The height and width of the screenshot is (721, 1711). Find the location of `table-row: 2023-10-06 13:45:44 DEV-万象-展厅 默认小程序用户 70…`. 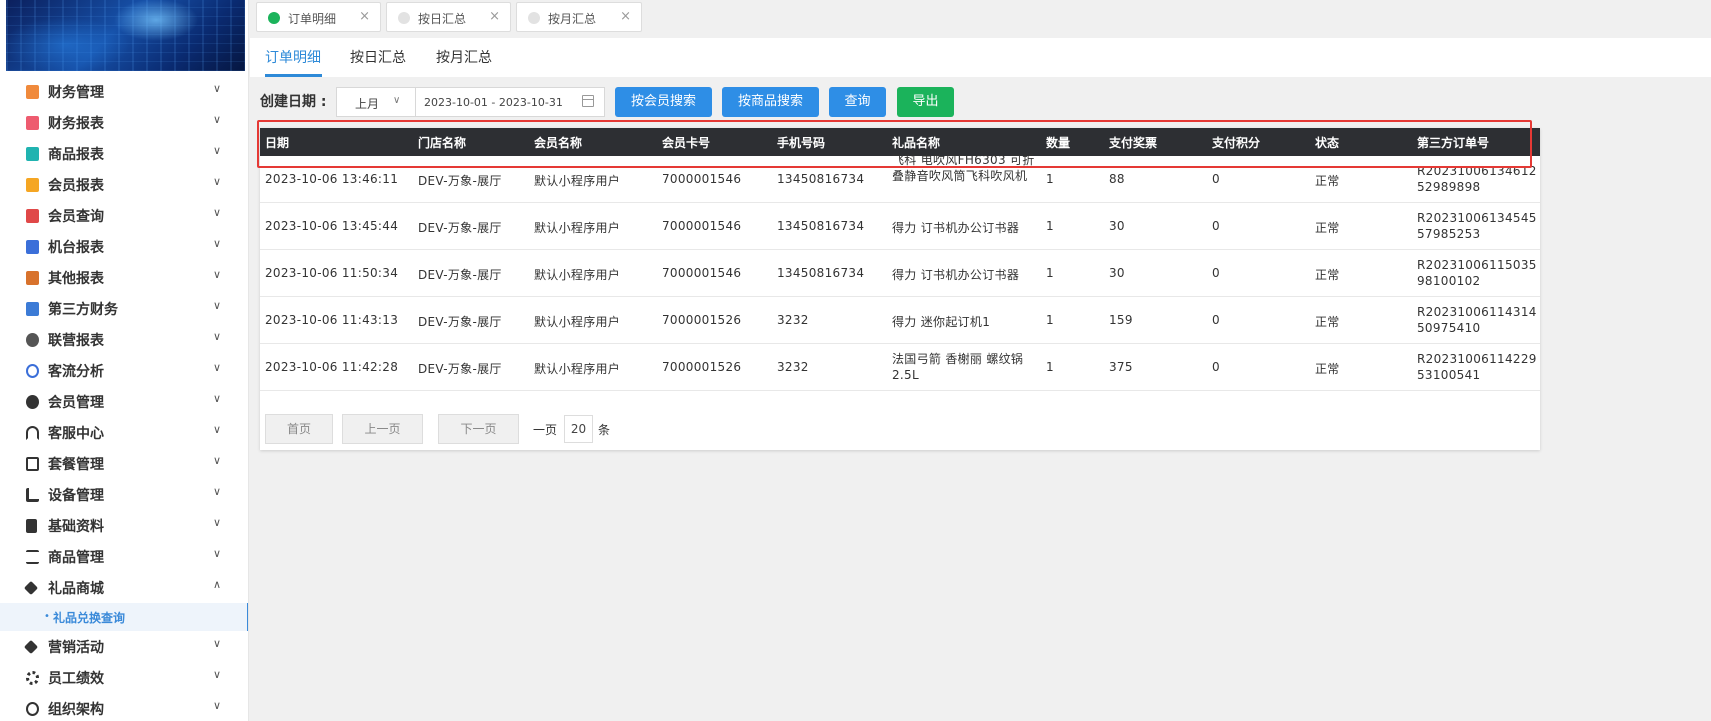

table-row: 2023-10-06 13:45:44 DEV-万象-展厅 默认小程序用户 70… is located at coordinates (900, 226).